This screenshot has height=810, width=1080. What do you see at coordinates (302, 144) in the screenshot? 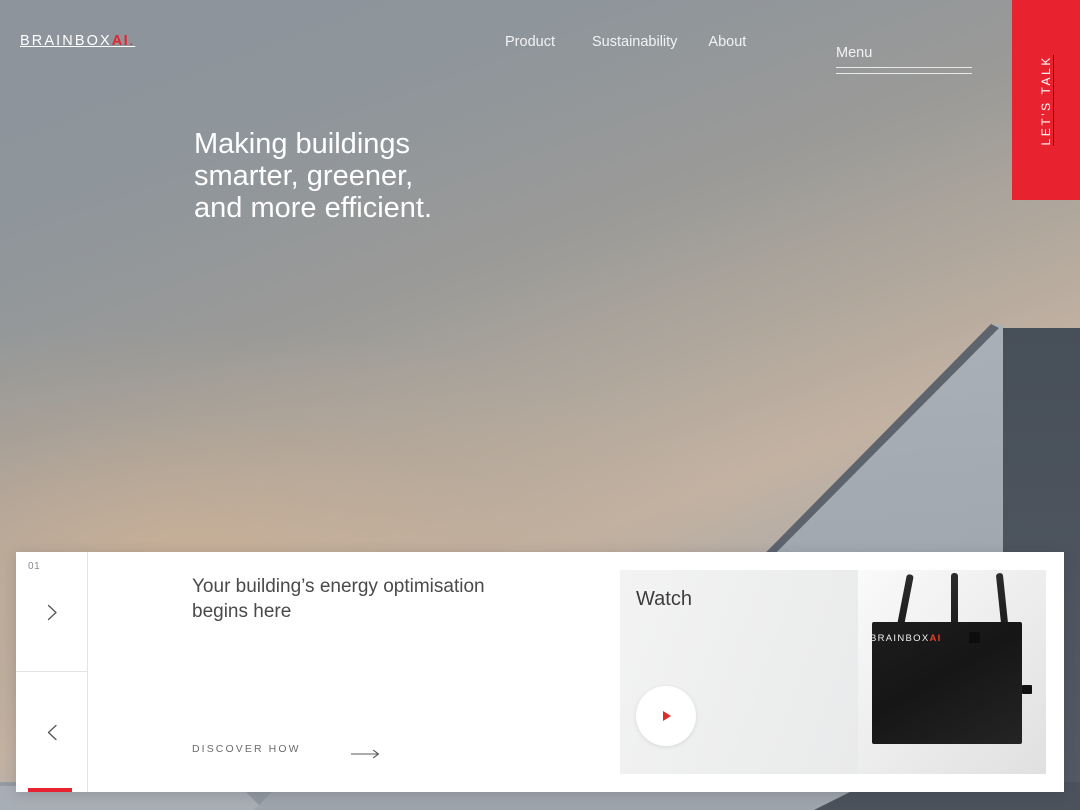
I see `hero-headline-line-1: Making buildings` at bounding box center [302, 144].